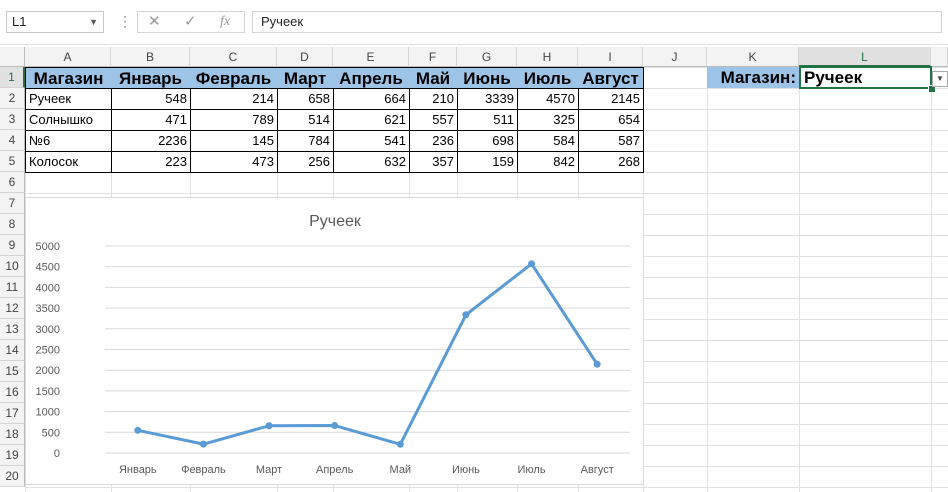  Describe the element at coordinates (433, 141) in the screenshot. I see `table-cell: 236` at that location.